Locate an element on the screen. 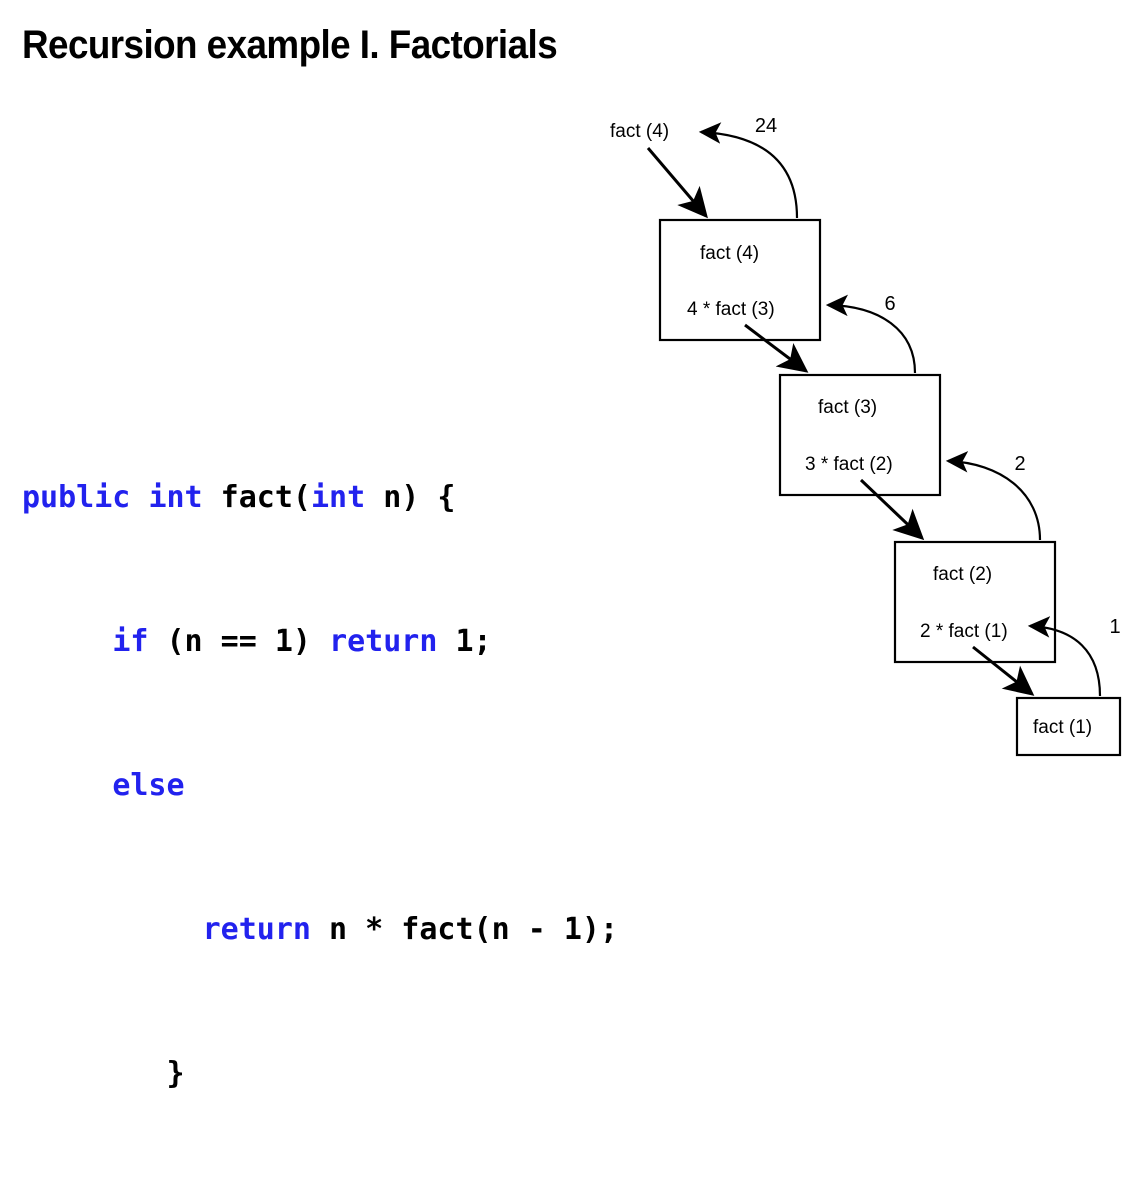 The width and height of the screenshot is (1139, 1194). code-line-line-3: else is located at coordinates (320, 786).